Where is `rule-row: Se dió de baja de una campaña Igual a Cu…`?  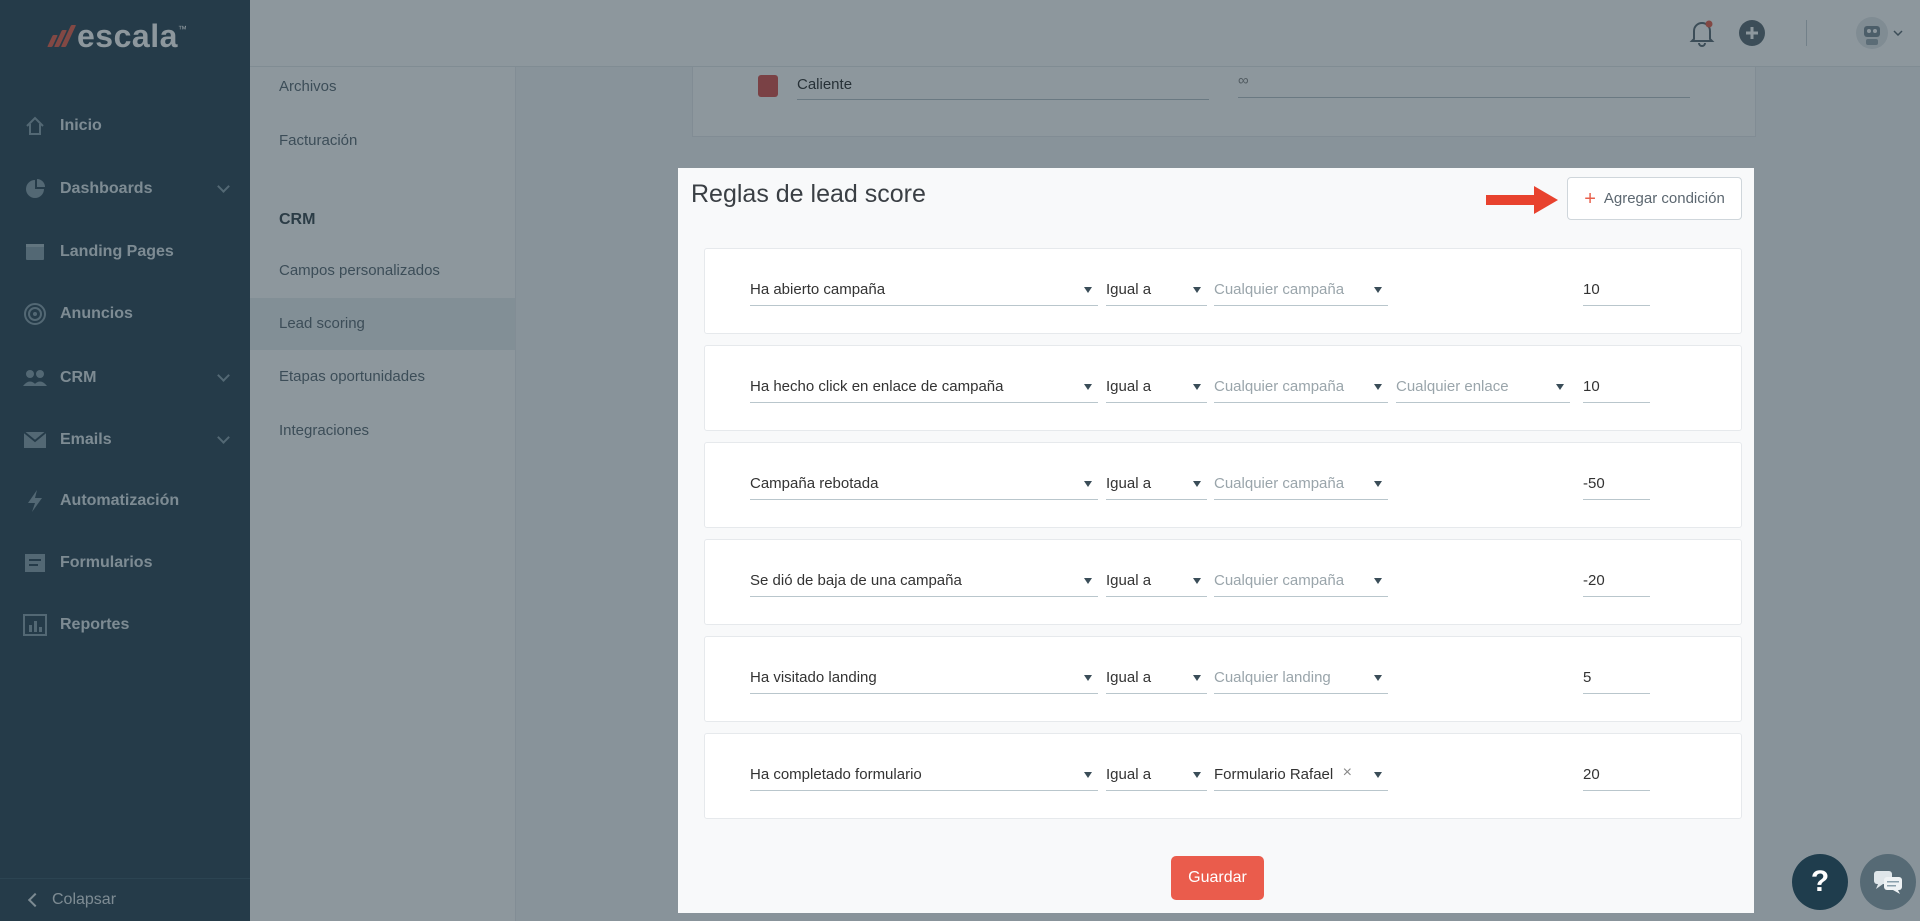
rule-row: Se dió de baja de una campaña Igual a Cu… is located at coordinates (1223, 582).